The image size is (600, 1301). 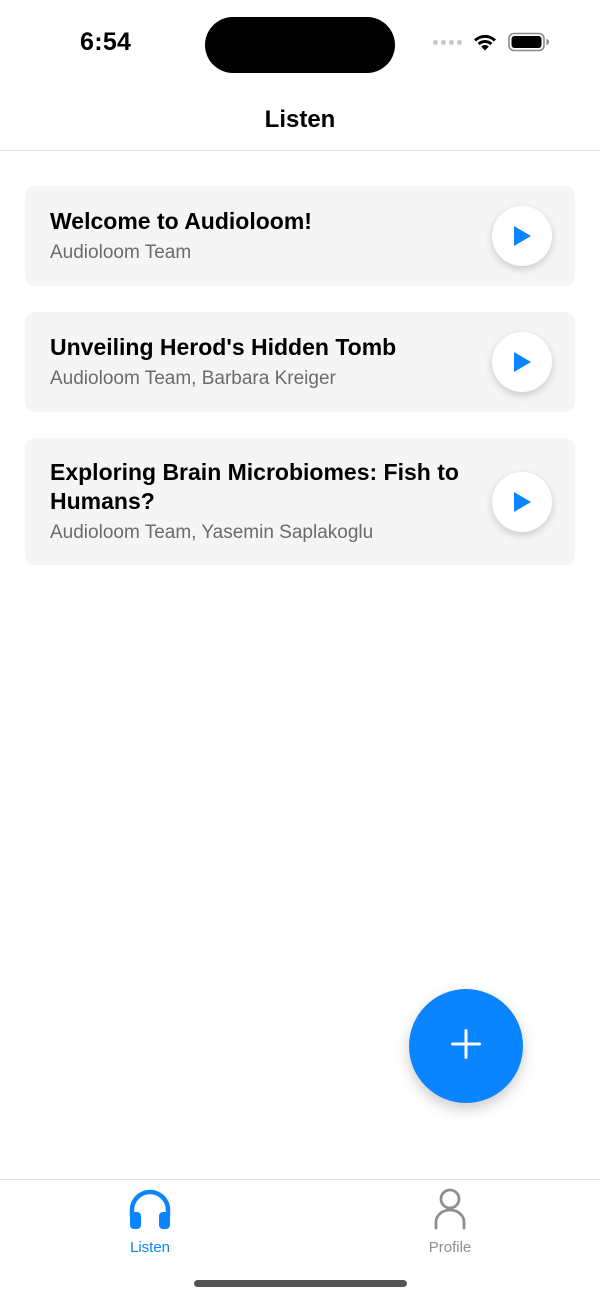 I want to click on episode-authors: Audioloom Team, so click(x=121, y=252).